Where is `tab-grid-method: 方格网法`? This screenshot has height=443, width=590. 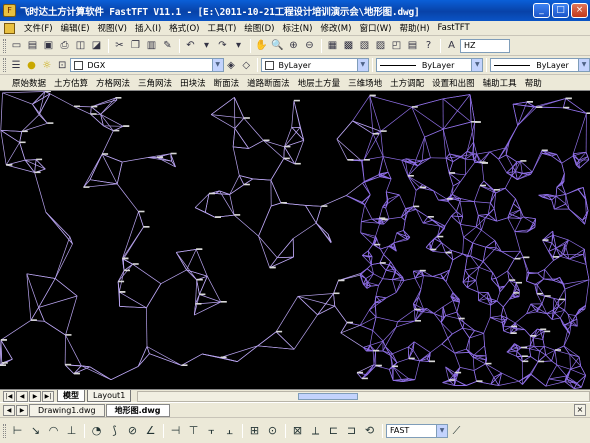 tab-grid-method: 方格网法 is located at coordinates (113, 83).